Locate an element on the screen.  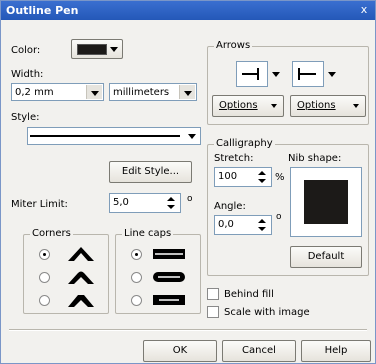
nib-shape-preview is located at coordinates (326, 202).